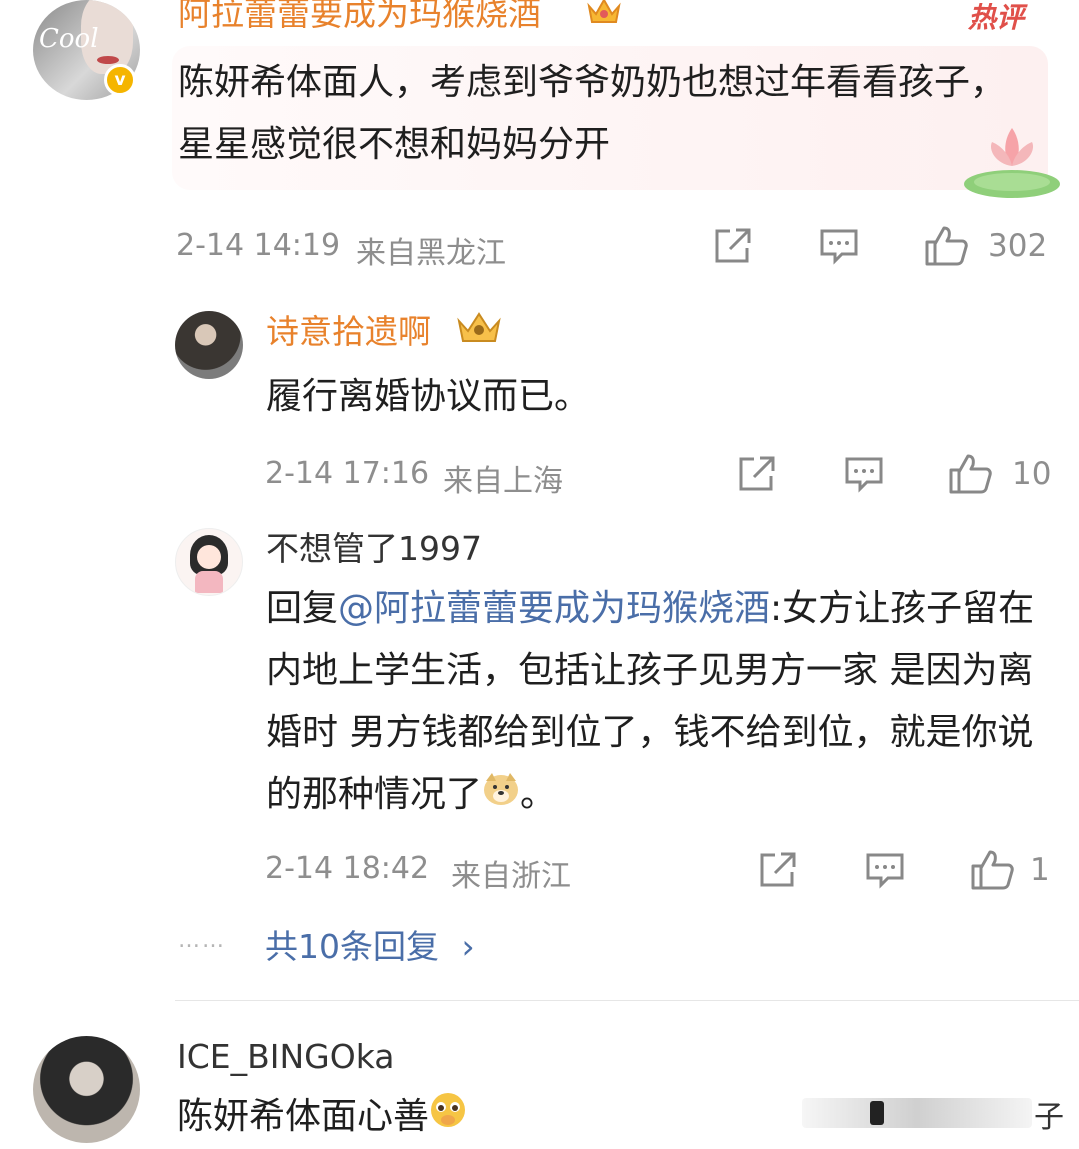 The image size is (1079, 1149). I want to click on comment-time: 2-14 14:19, so click(258, 245).